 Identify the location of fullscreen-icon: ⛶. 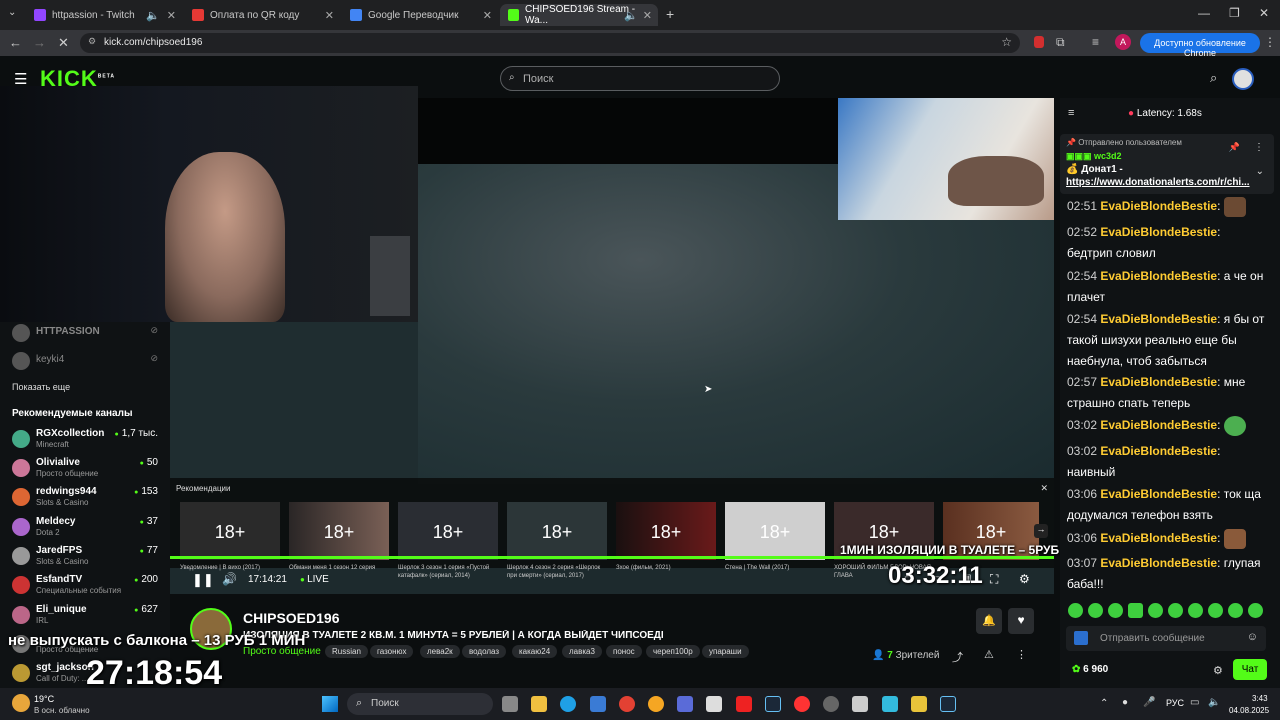
(994, 579).